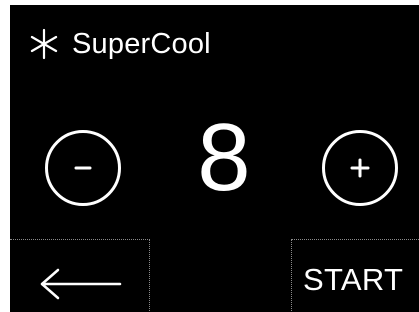  I want to click on arrow-left-icon, so click(81, 284).